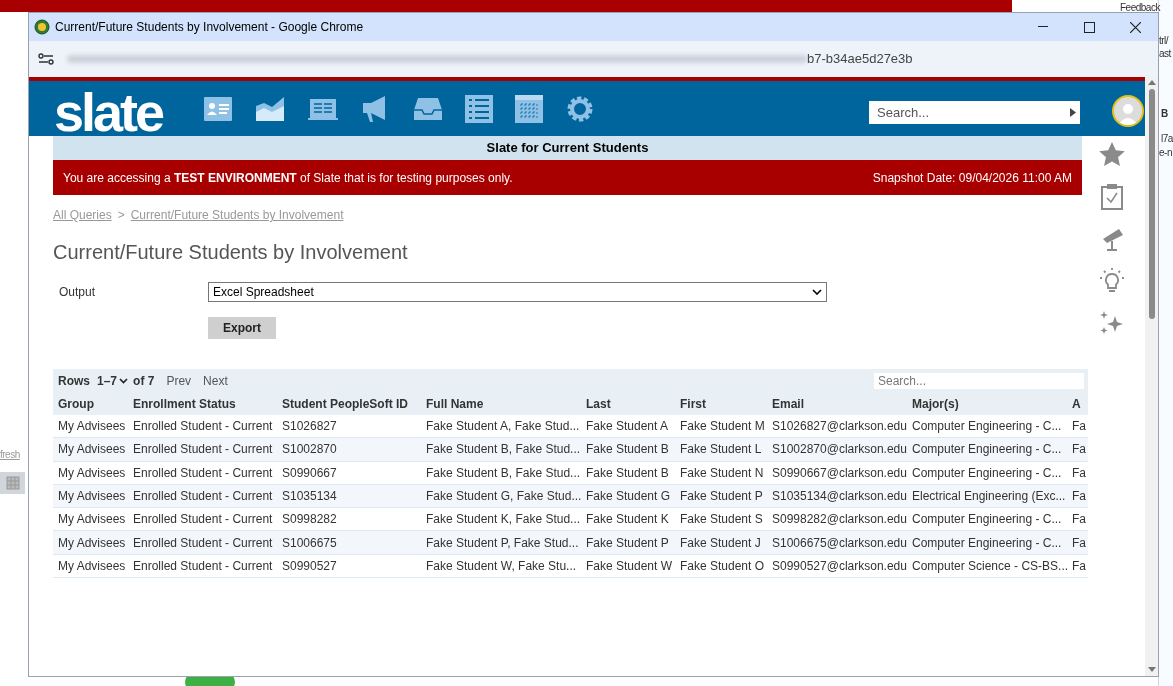 The width and height of the screenshot is (1173, 686). What do you see at coordinates (310, 497) in the screenshot?
I see `table-cell-text: S1035134` at bounding box center [310, 497].